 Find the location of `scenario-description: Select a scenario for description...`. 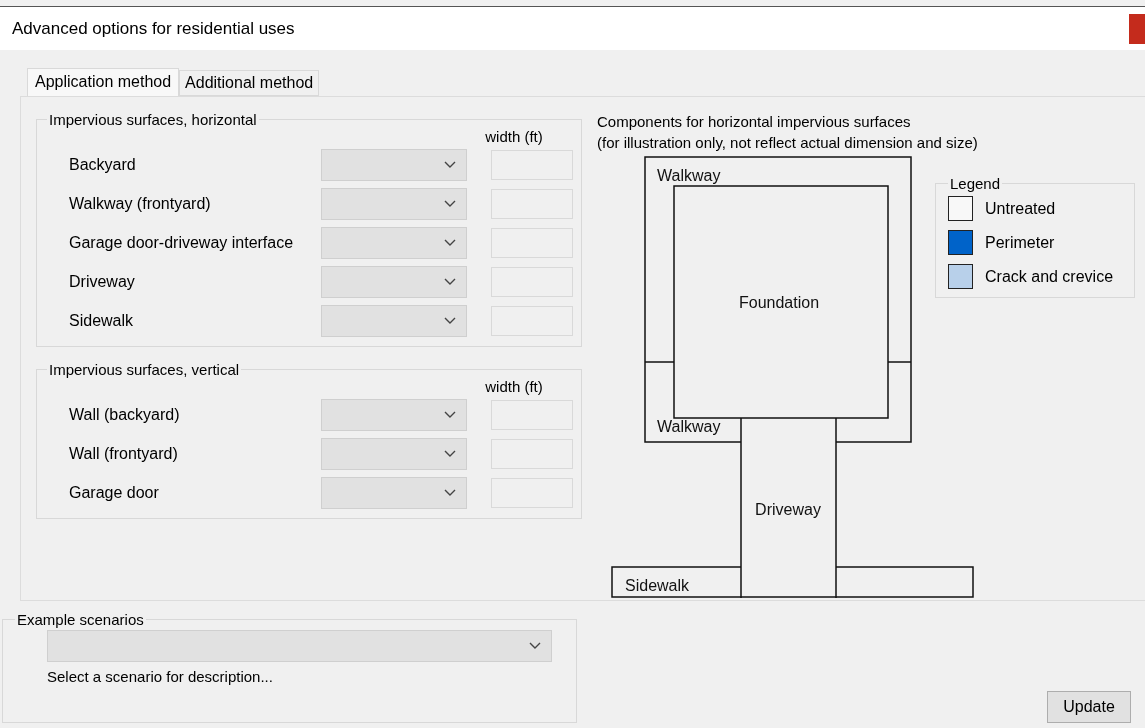

scenario-description: Select a scenario for description... is located at coordinates (160, 676).